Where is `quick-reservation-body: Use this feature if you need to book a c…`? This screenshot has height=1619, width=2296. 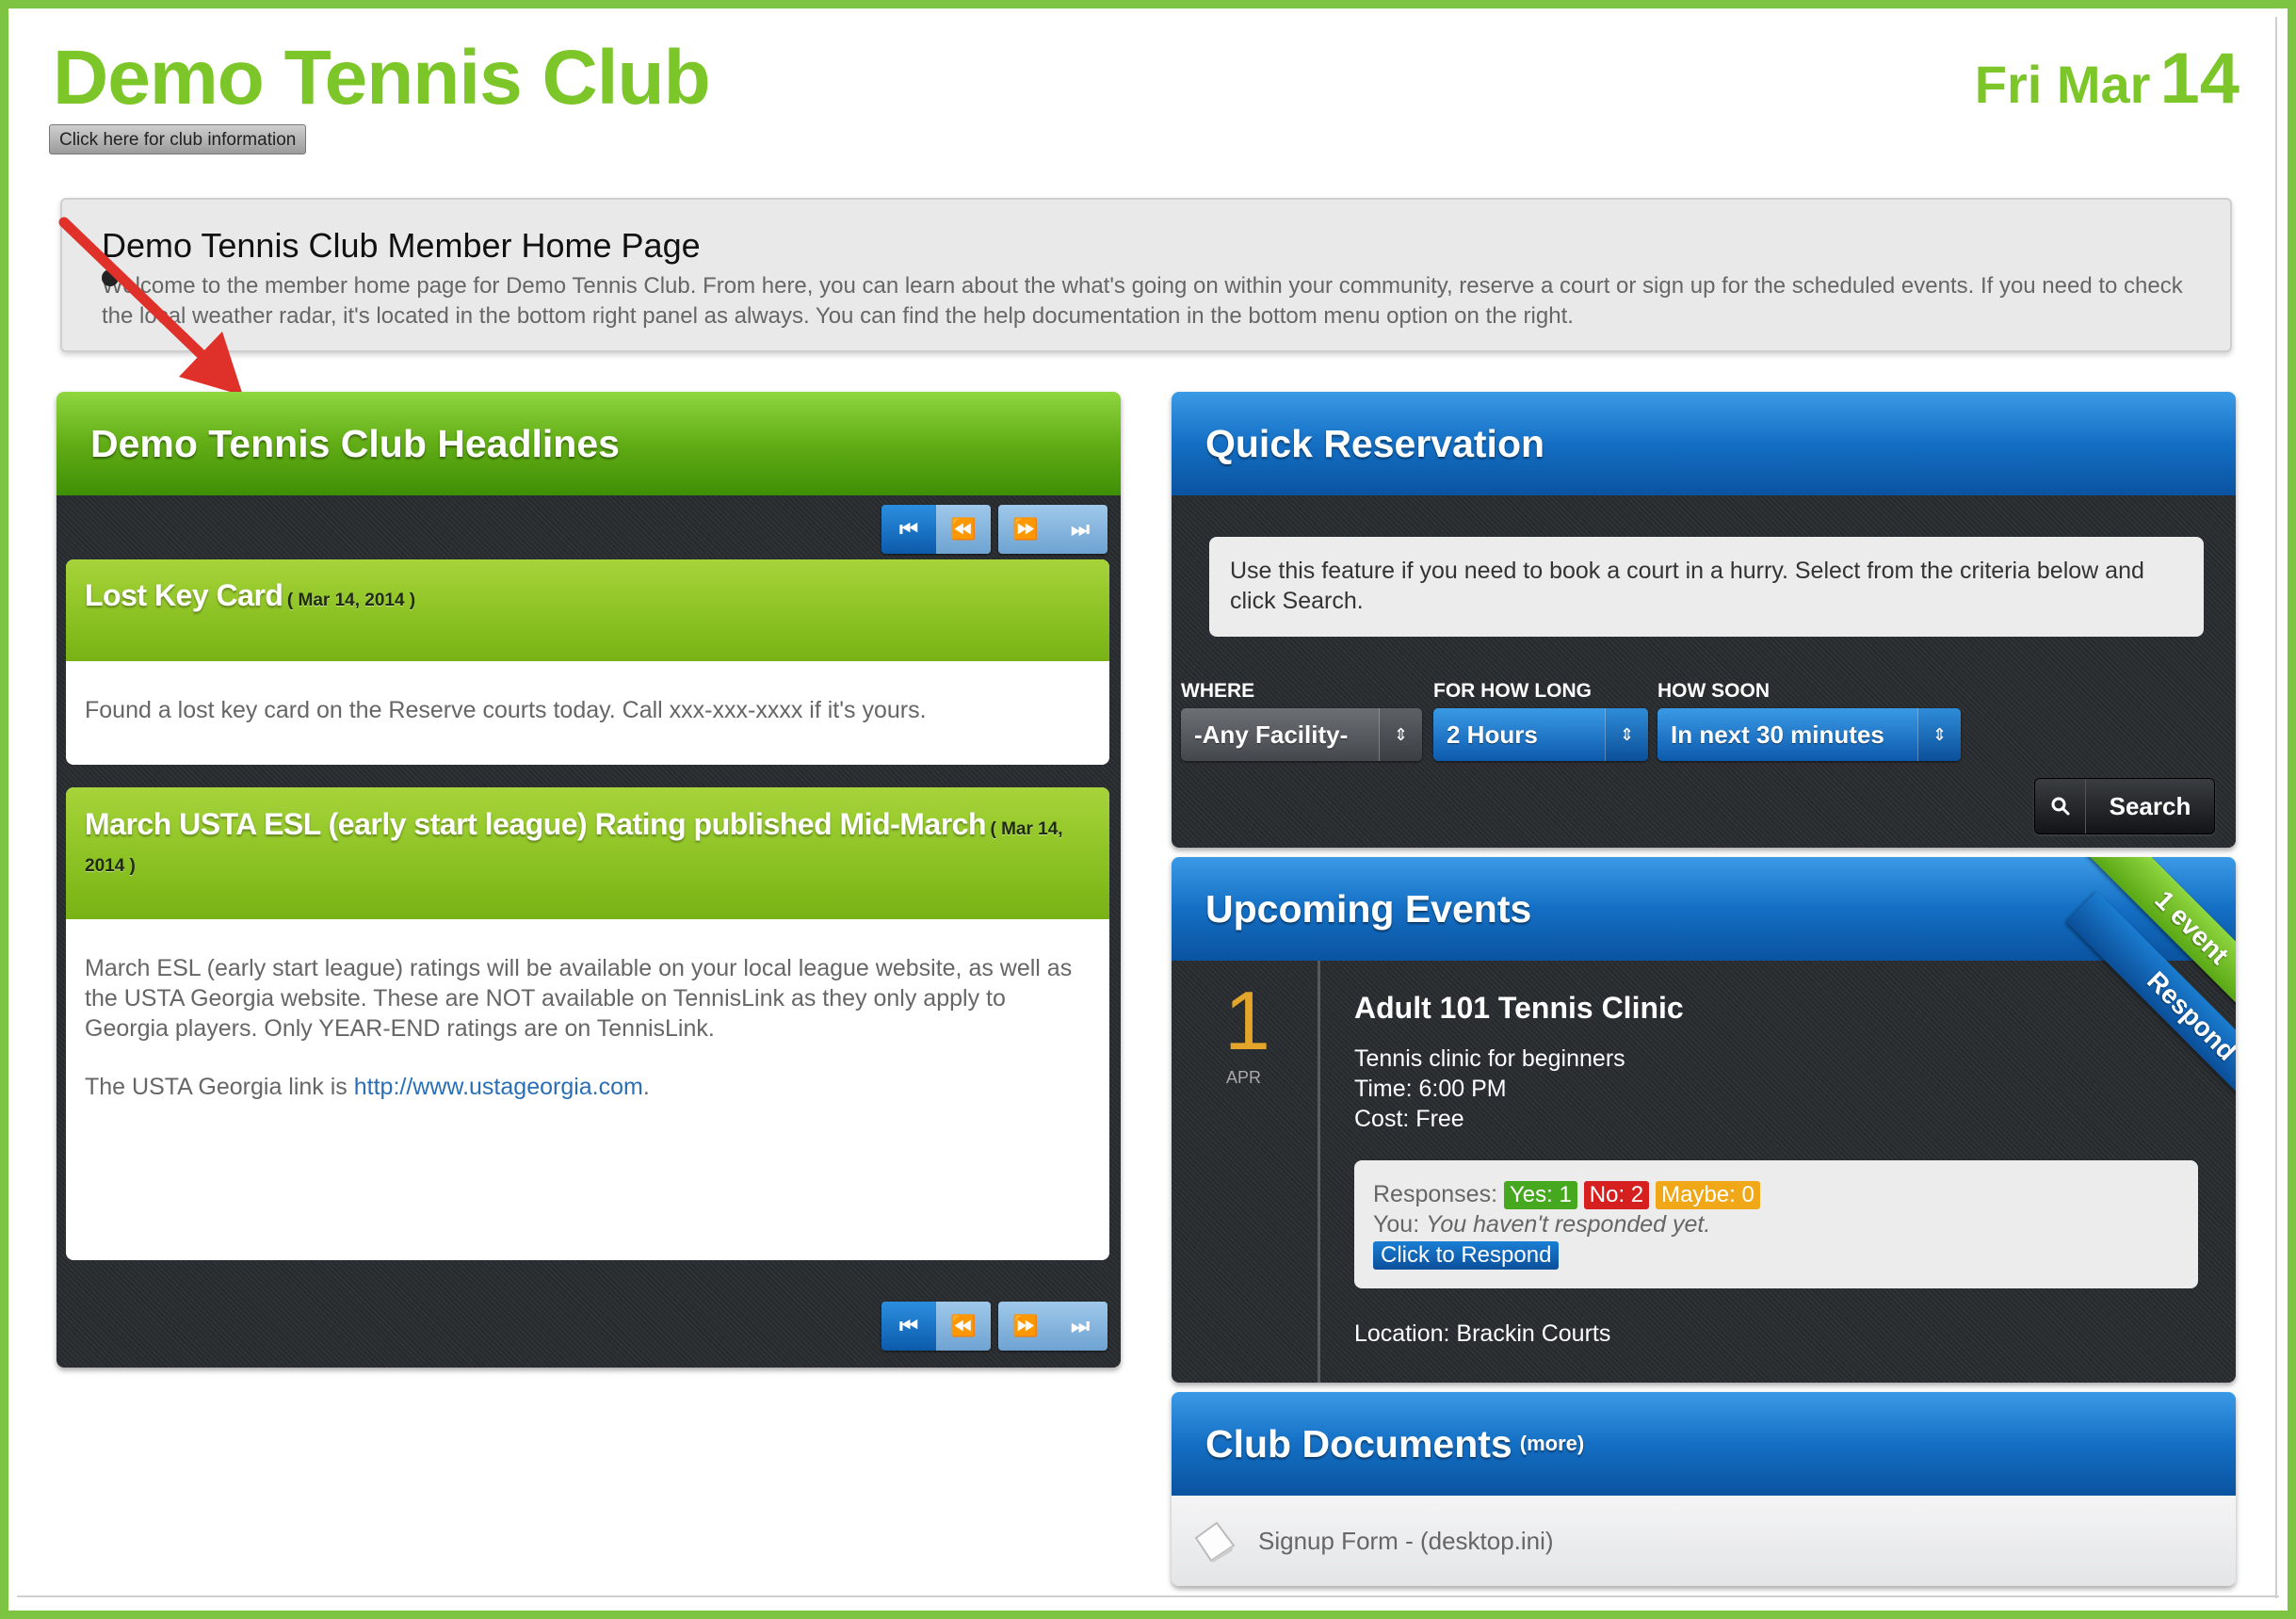
quick-reservation-body: Use this feature if you need to book a c… is located at coordinates (1704, 671).